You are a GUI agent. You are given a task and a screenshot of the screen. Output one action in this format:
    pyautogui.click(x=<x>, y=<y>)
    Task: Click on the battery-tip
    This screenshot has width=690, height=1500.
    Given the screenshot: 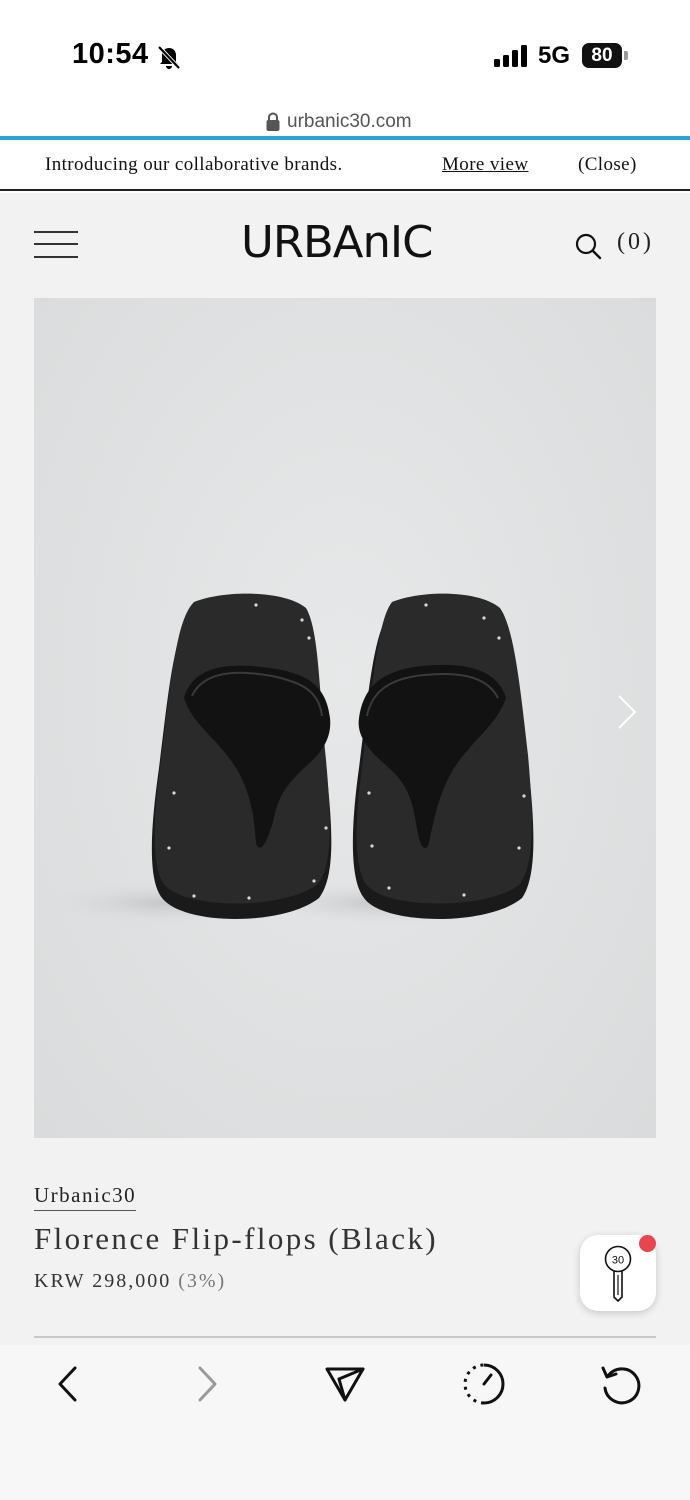 What is the action you would take?
    pyautogui.click(x=626, y=55)
    